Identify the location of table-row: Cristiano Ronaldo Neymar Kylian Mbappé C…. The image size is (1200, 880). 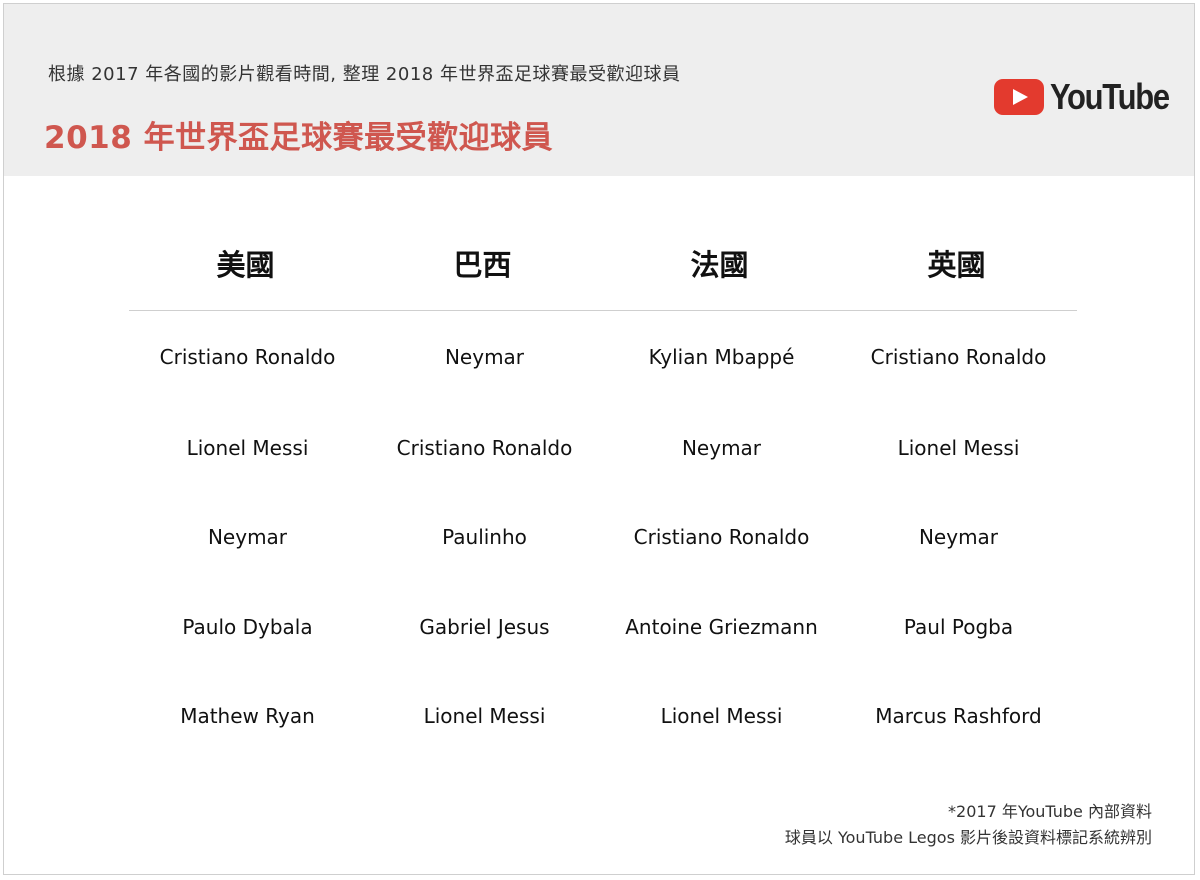
(603, 357).